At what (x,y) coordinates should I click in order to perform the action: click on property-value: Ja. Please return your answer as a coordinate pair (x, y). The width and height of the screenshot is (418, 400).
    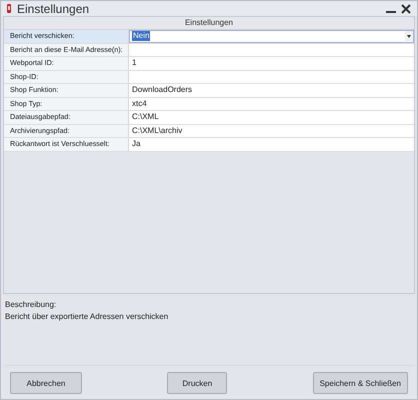
    Looking at the image, I should click on (271, 144).